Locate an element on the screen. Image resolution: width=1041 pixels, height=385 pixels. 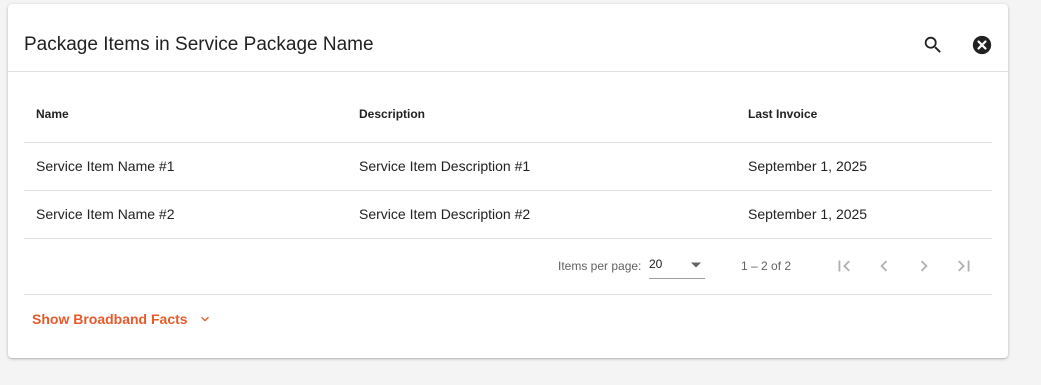
paginator: Items per page: 20 1 – 2 of 2 is located at coordinates (508, 267).